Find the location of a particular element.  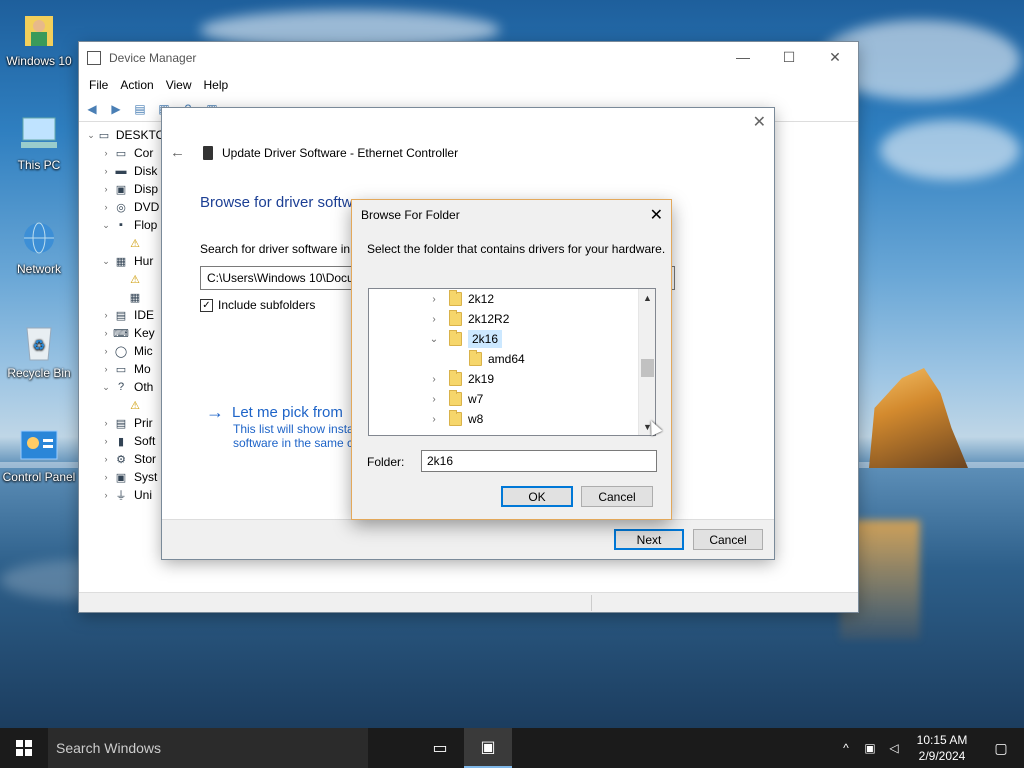

folder-tree: › 2k12 › 2k12R2 ⌄ 2k16 amd64 › 2k19 › w7 is located at coordinates (512, 362).